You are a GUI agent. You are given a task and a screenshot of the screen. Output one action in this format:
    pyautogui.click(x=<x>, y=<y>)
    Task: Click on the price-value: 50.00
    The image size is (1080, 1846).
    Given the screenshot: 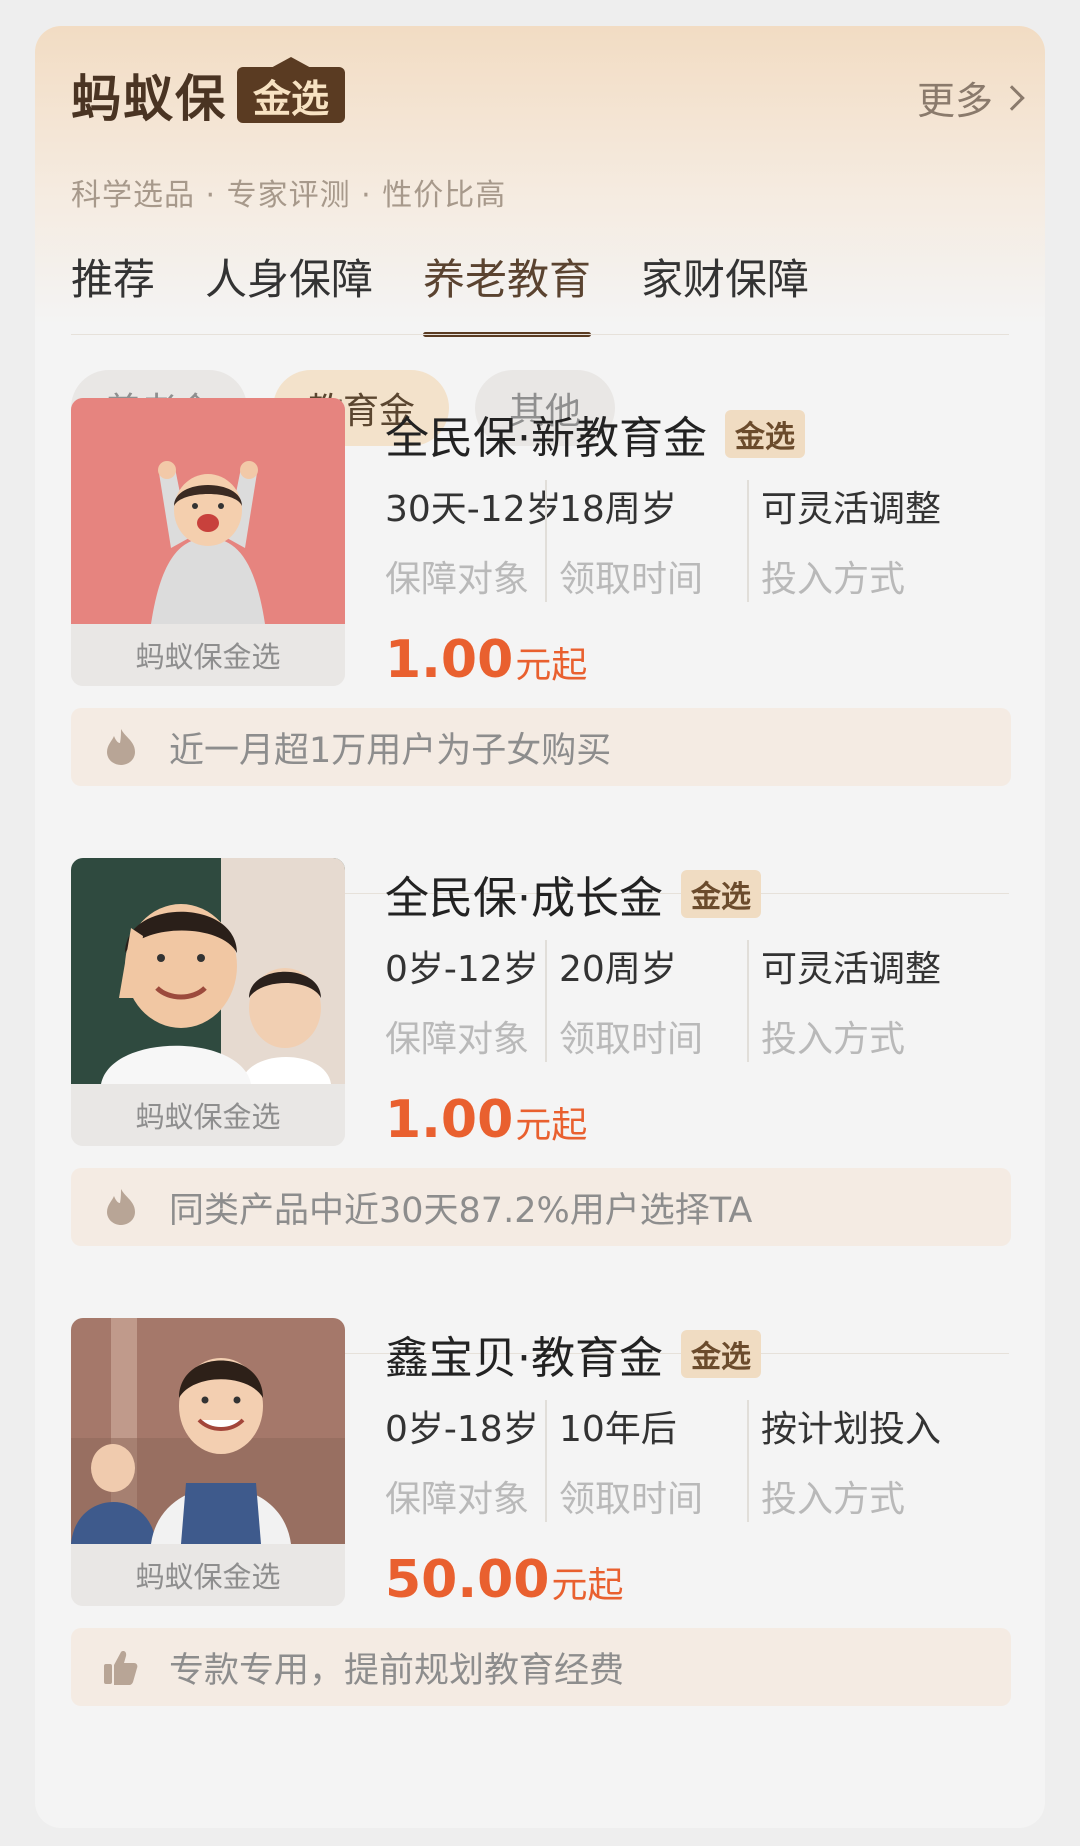 What is the action you would take?
    pyautogui.click(x=467, y=1580)
    